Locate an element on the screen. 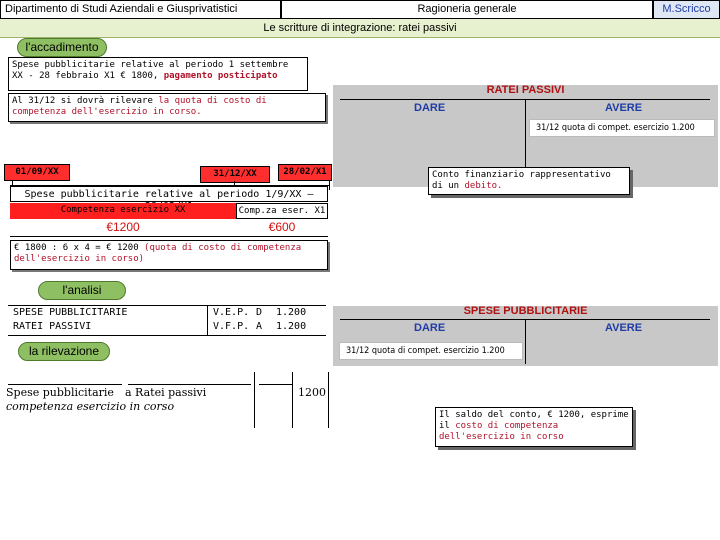 This screenshot has height=540, width=720. date-start-badge: 01/09/XX is located at coordinates (37, 172).